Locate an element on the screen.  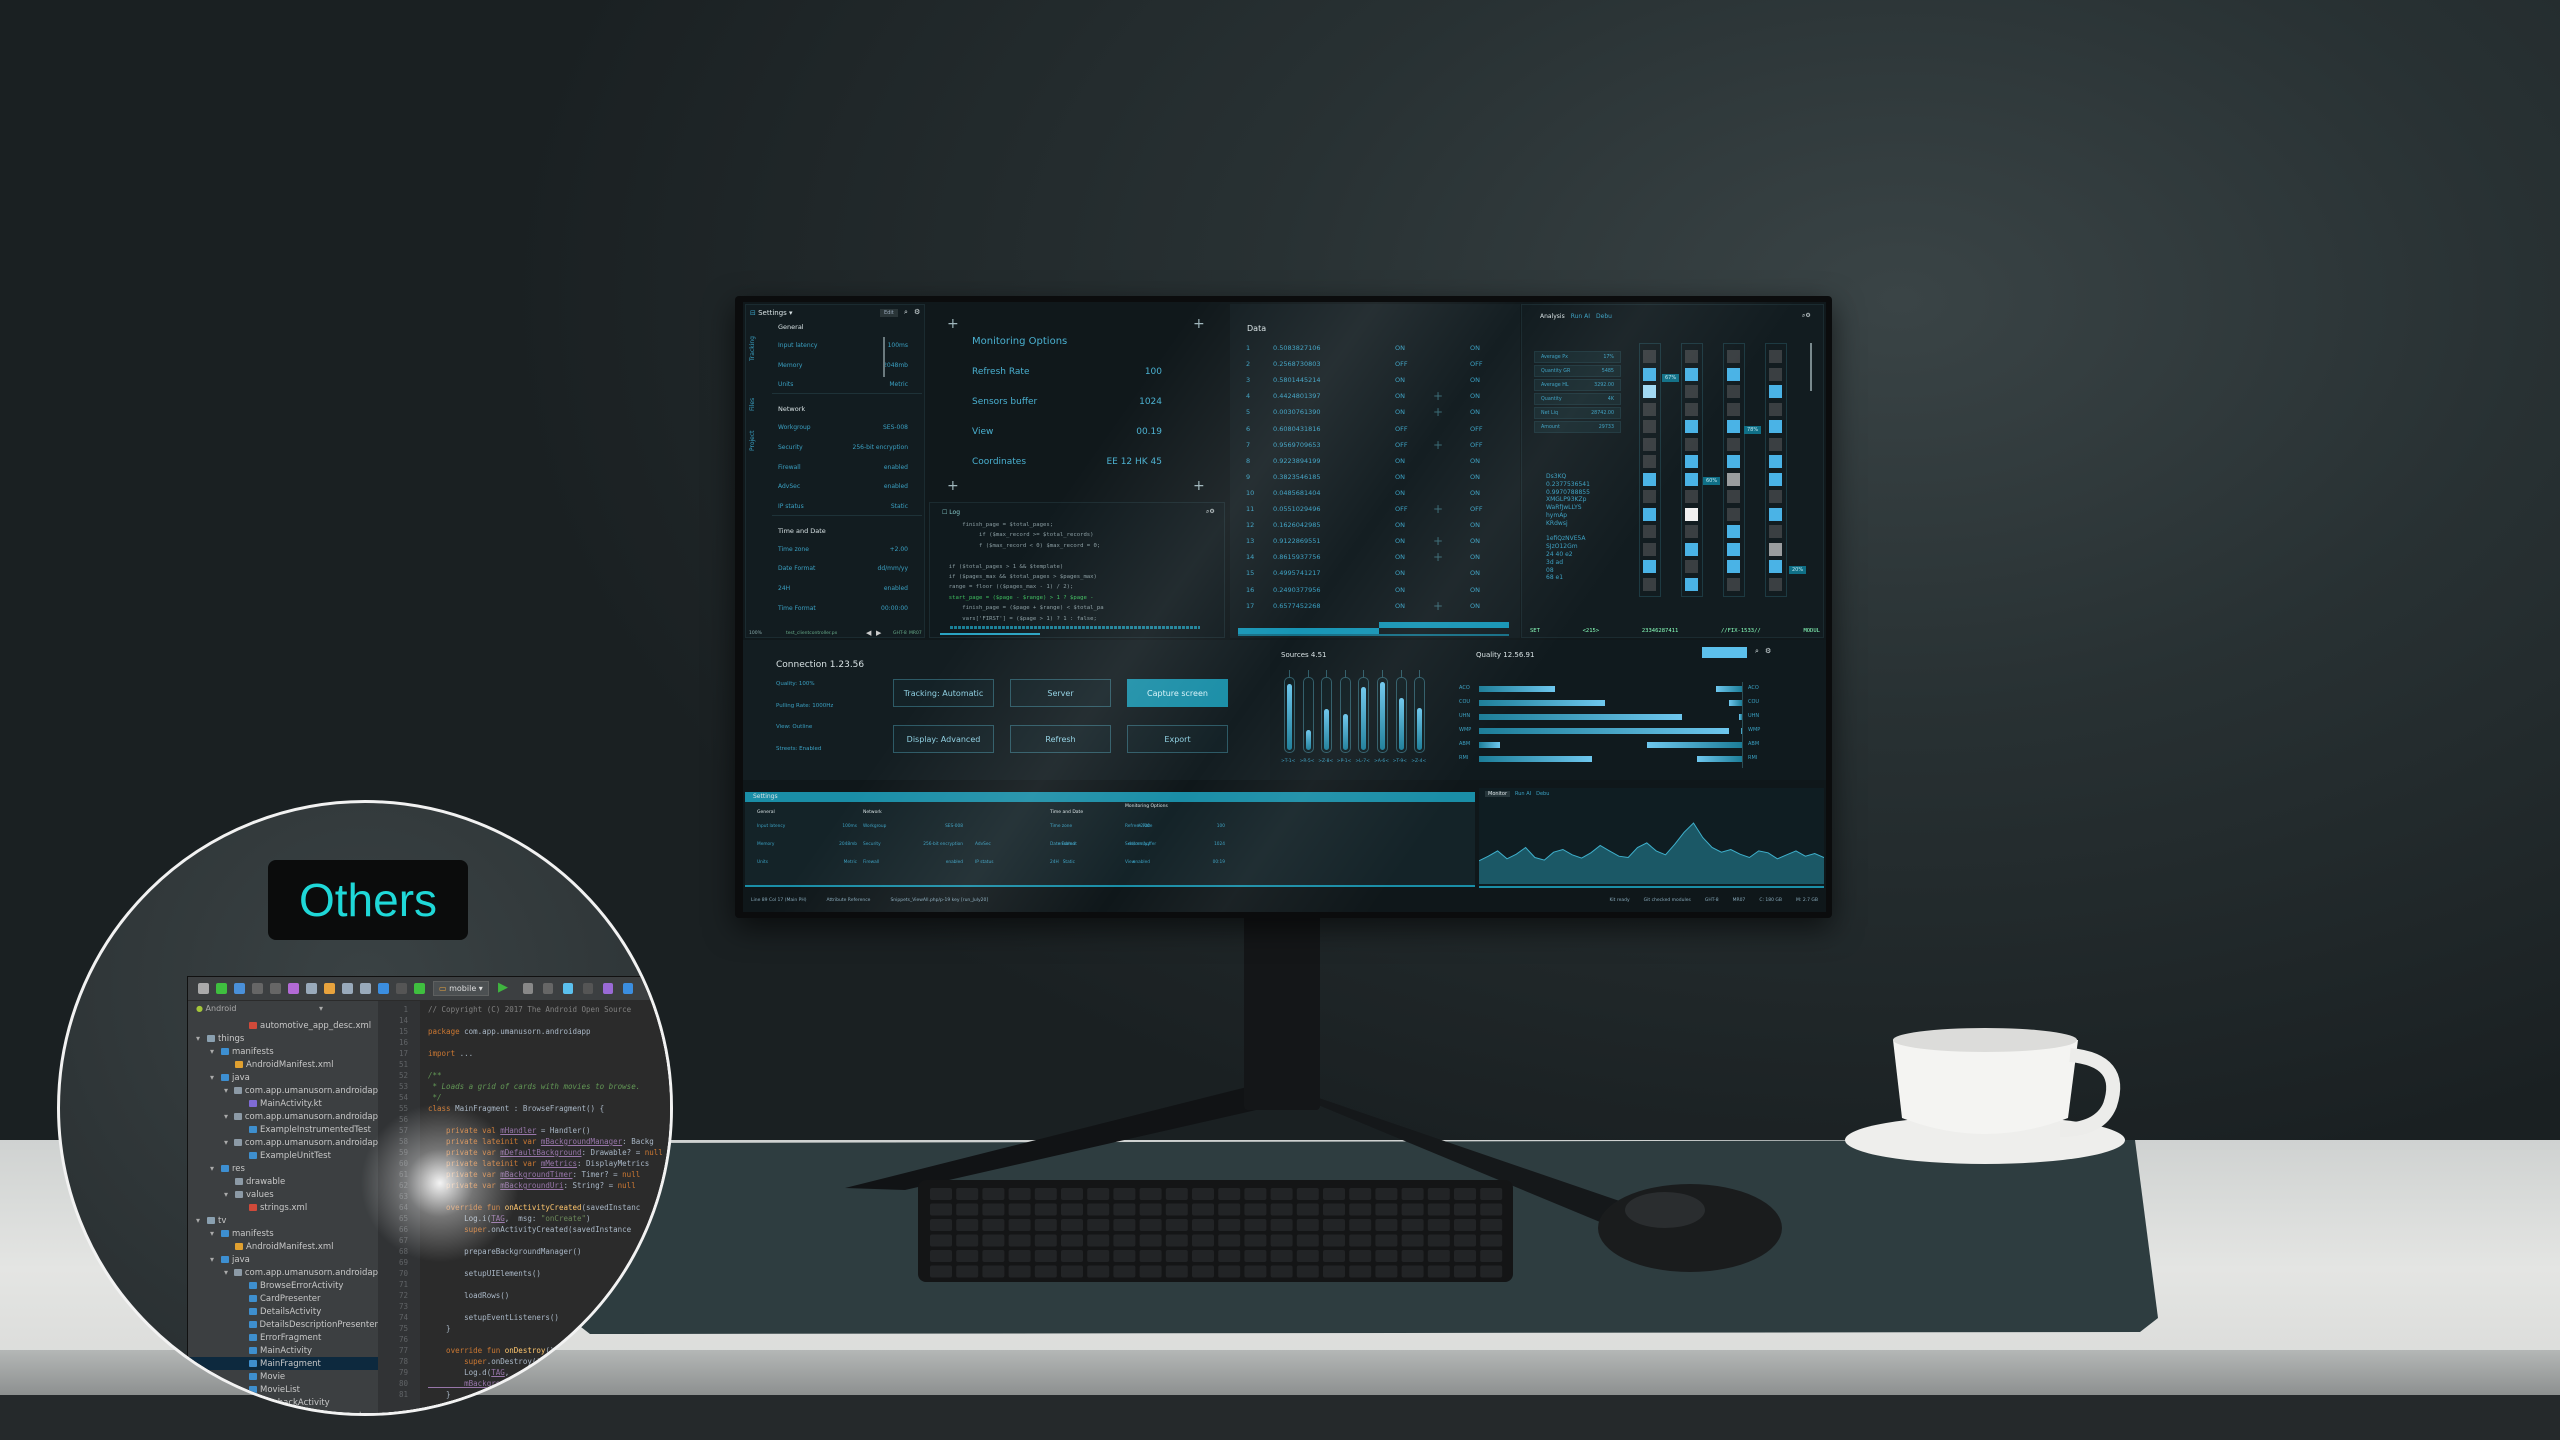
settings-dropdown: ⊟ Settings ▾ is located at coordinates (771, 313).